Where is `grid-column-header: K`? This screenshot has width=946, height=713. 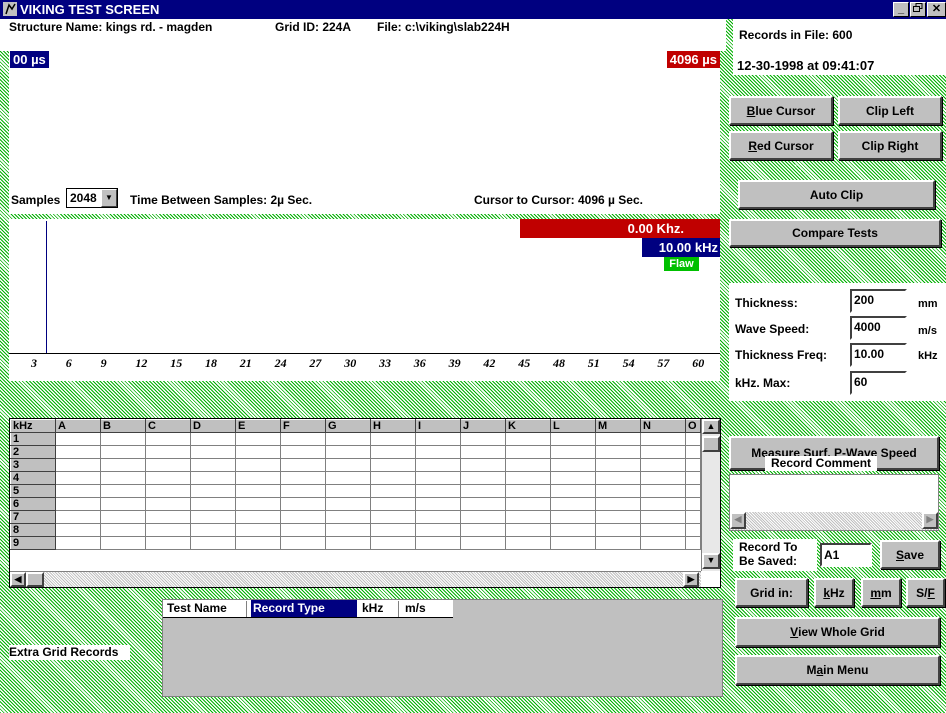 grid-column-header: K is located at coordinates (528, 426).